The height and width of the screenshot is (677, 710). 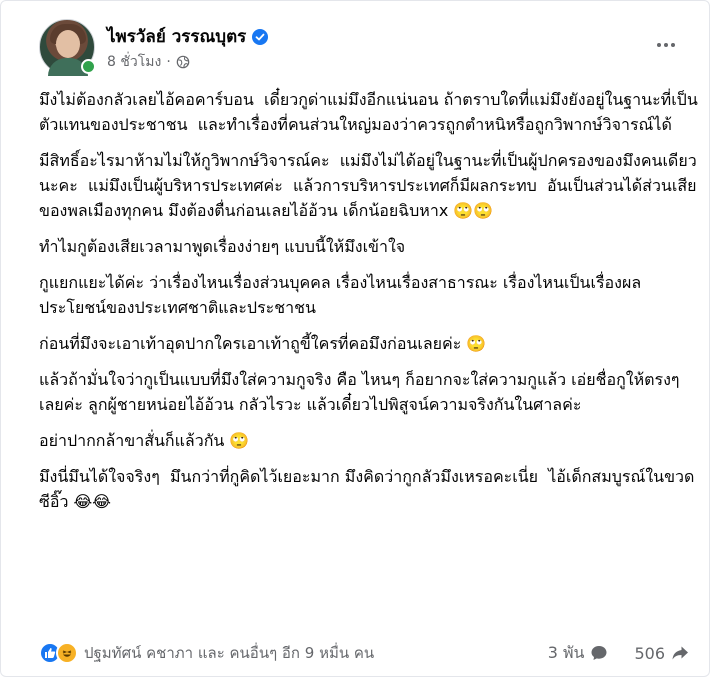 What do you see at coordinates (176, 36) in the screenshot?
I see `author-name: ไพรวัลย์ วรรณบุตร` at bounding box center [176, 36].